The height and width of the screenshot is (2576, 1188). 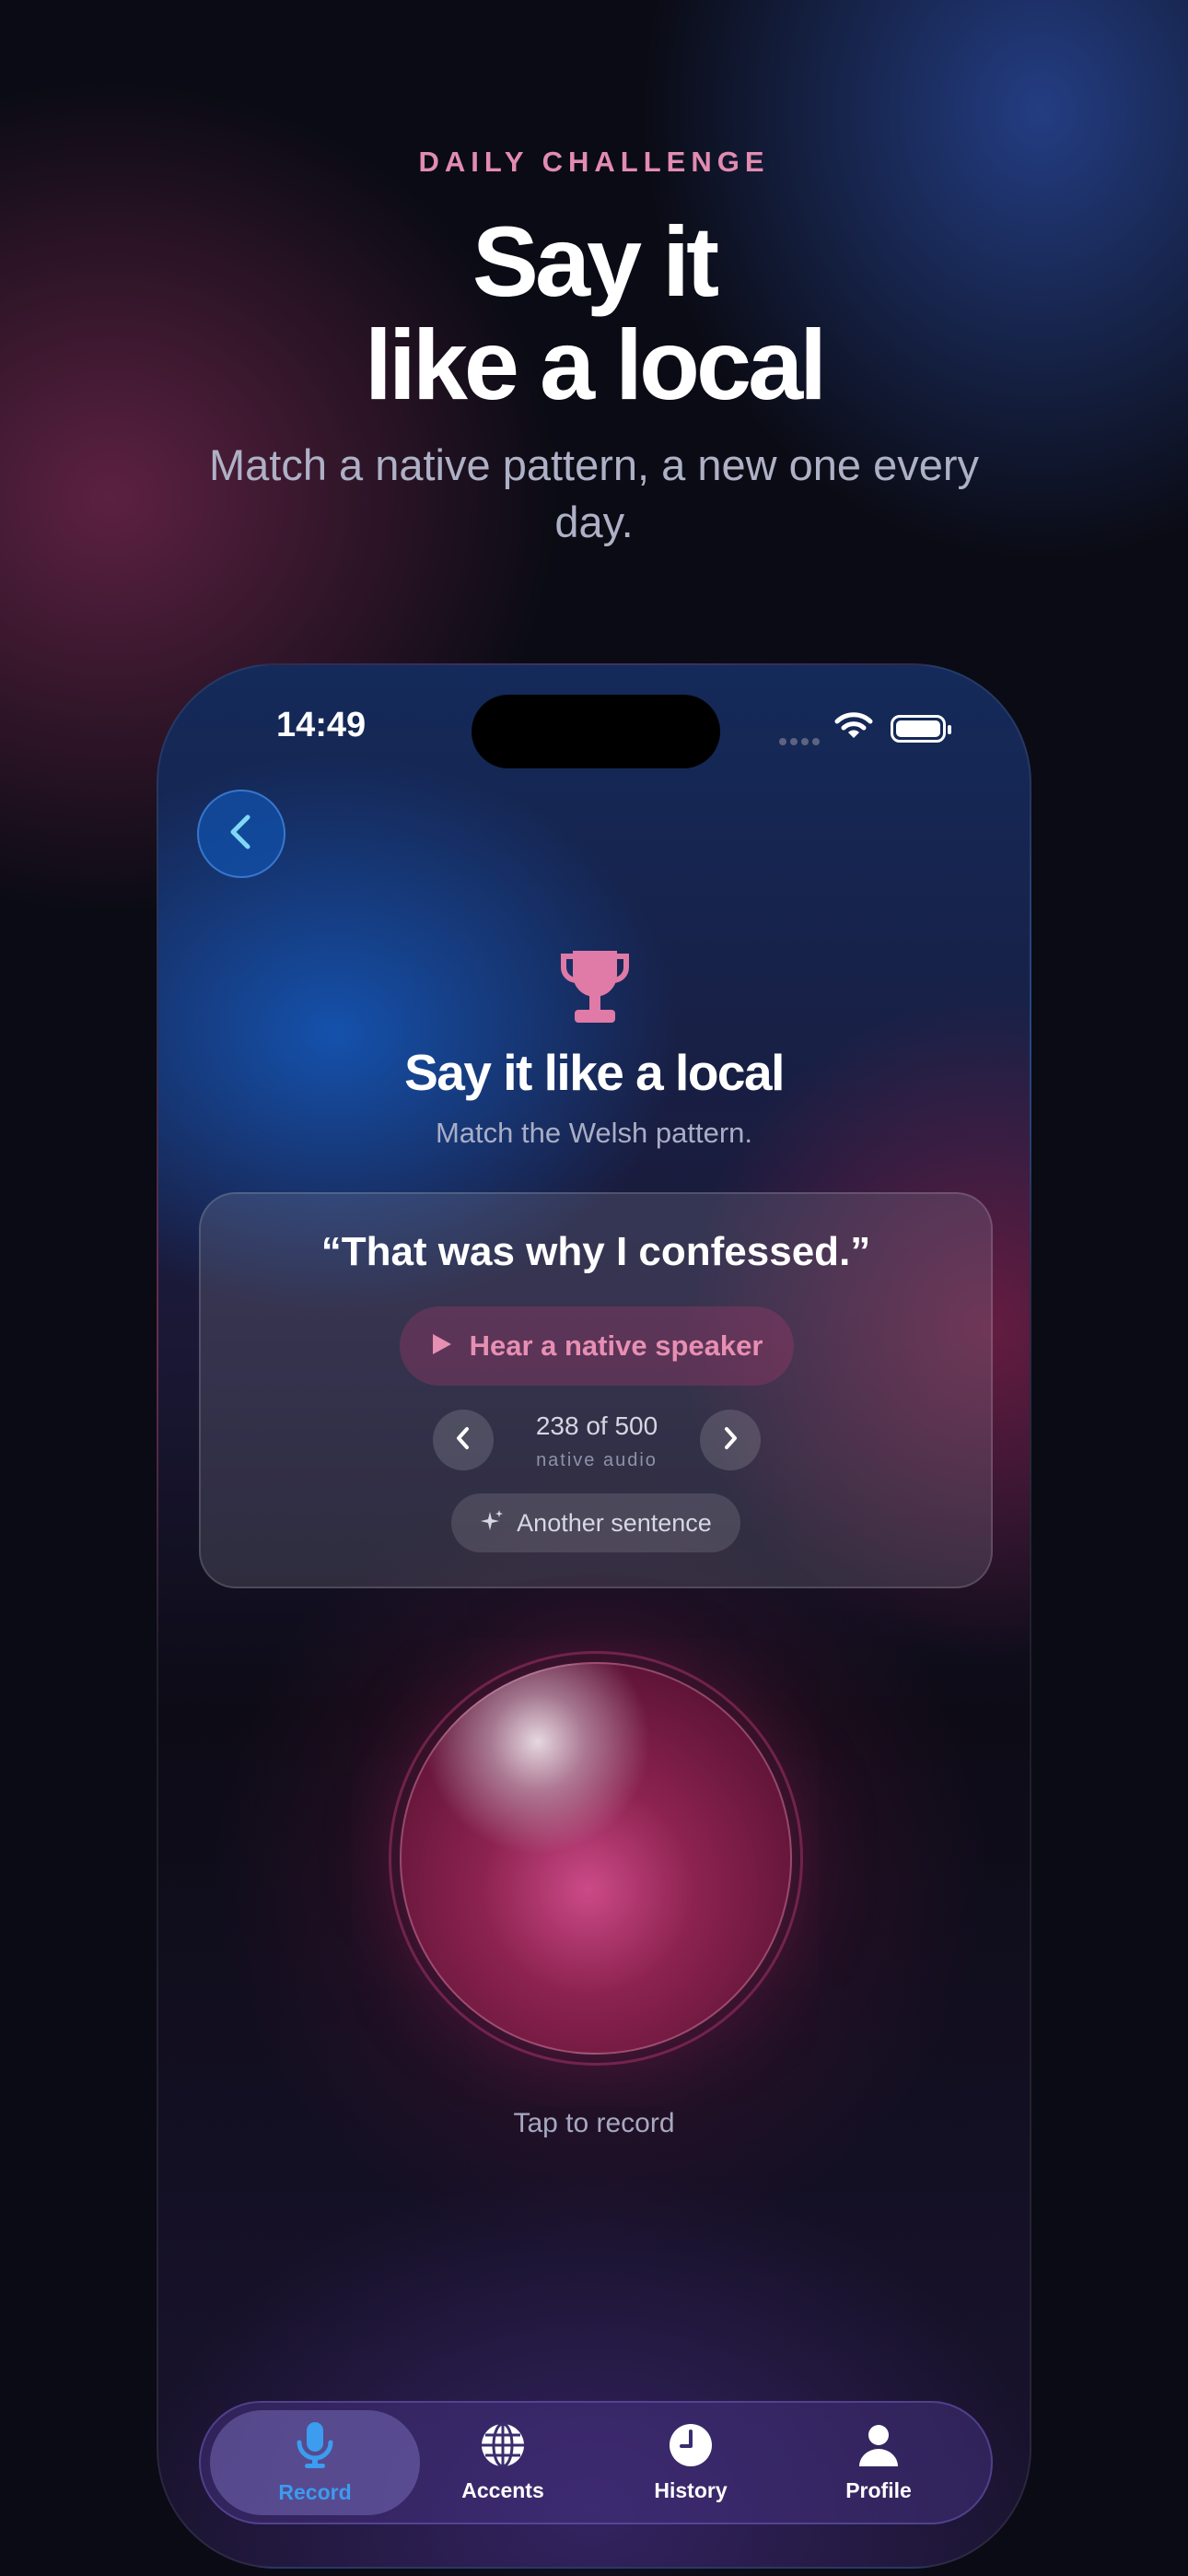 I want to click on tab-accents: Accents, so click(x=503, y=2462).